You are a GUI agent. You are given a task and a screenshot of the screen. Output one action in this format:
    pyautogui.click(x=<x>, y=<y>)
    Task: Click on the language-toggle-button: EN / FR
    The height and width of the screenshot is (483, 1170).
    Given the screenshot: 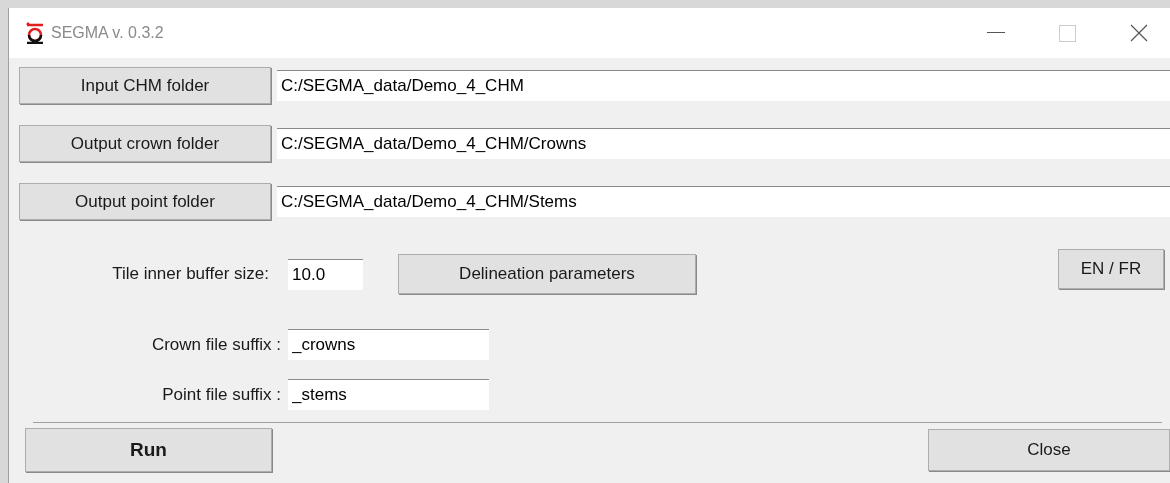 What is the action you would take?
    pyautogui.click(x=1111, y=269)
    